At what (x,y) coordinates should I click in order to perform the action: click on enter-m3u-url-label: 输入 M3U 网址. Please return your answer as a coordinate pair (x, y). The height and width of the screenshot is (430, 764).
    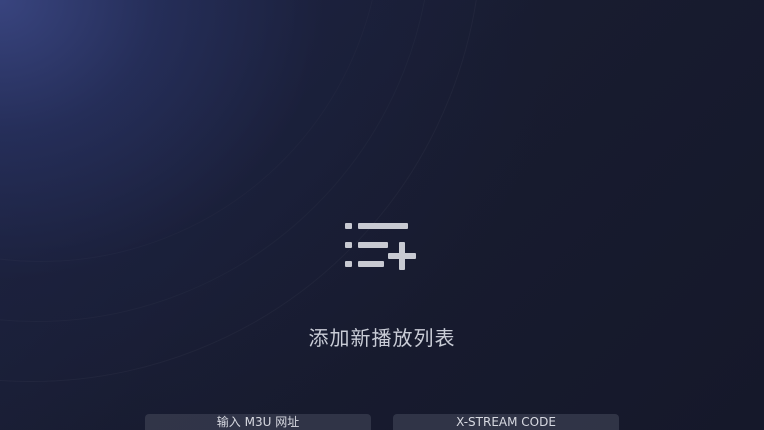
    Looking at the image, I should click on (258, 422).